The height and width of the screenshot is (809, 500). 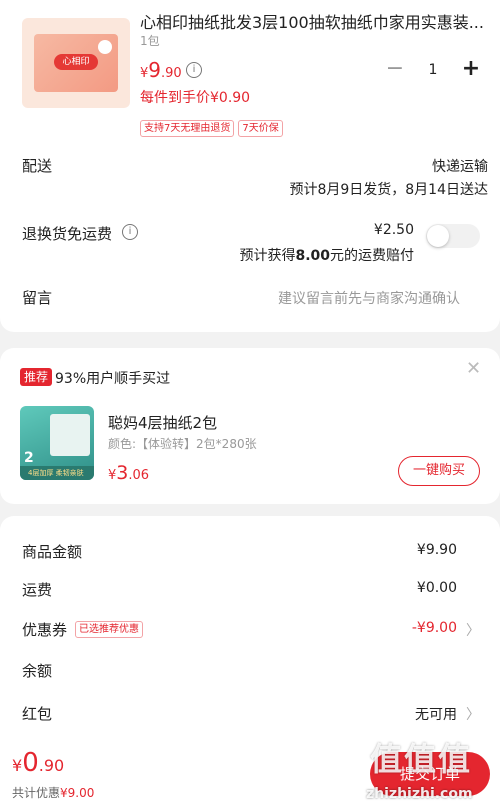 What do you see at coordinates (182, 444) in the screenshot?
I see `recommend-spec: 颜色:【体验转】2包*280张` at bounding box center [182, 444].